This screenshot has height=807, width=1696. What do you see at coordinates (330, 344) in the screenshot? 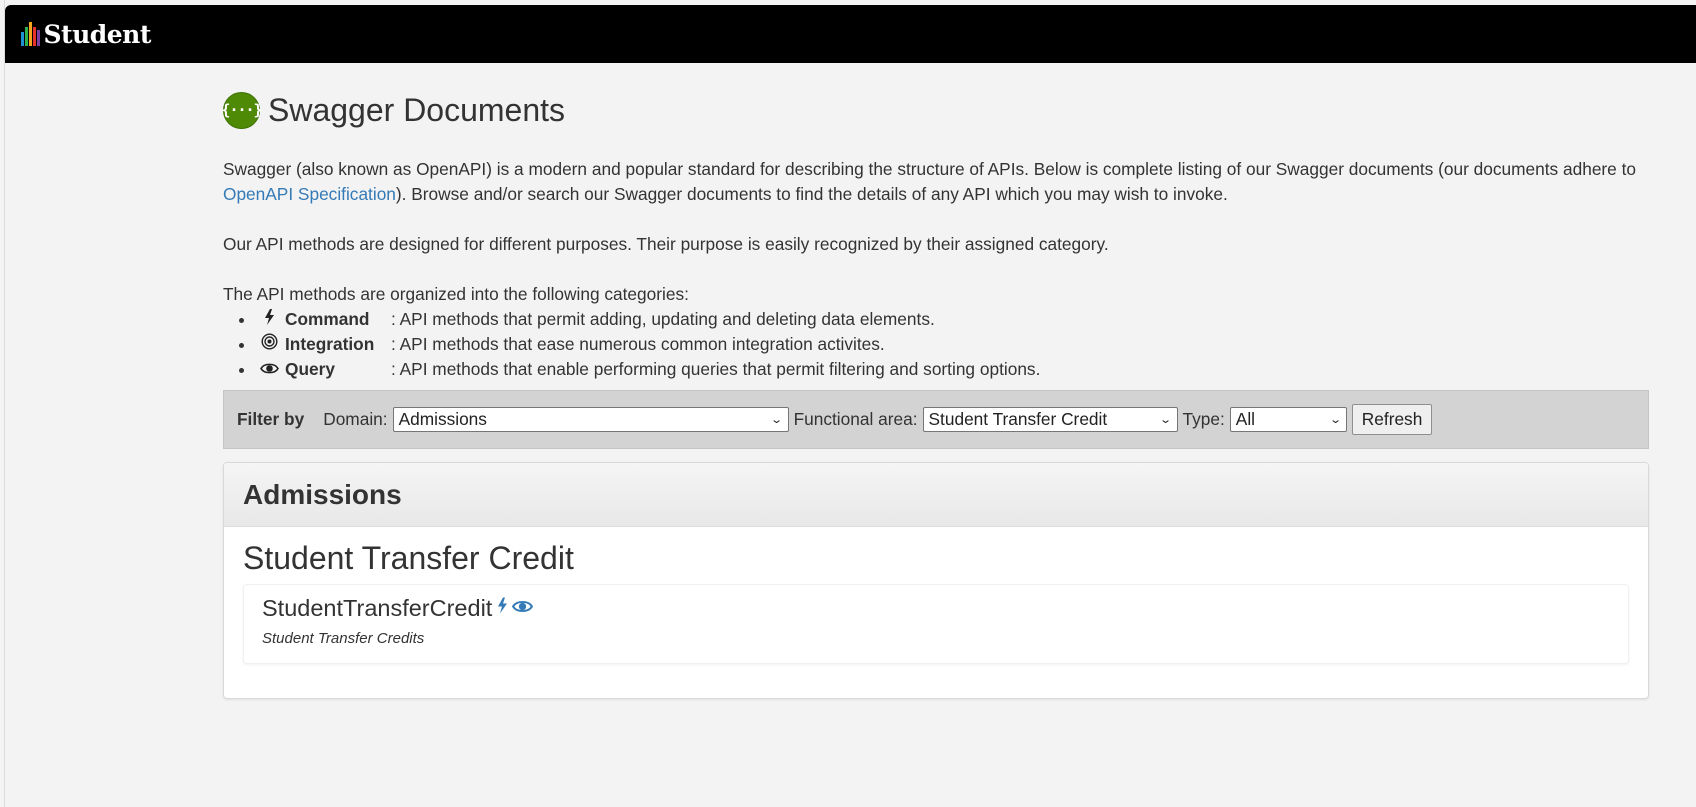
I see `category-name: Integration` at bounding box center [330, 344].